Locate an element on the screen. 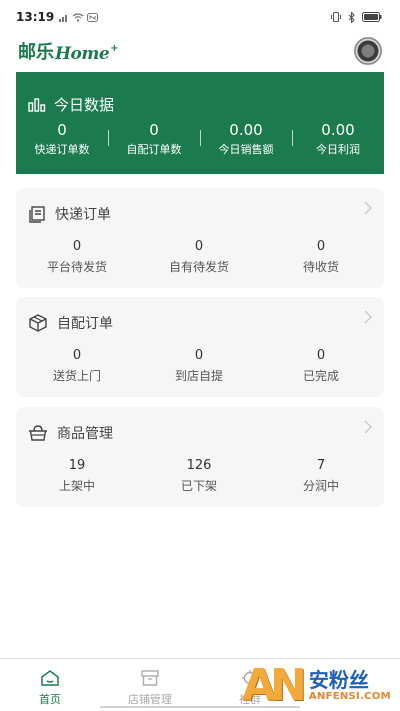 Image resolution: width=400 pixels, height=711 pixels. basket-icon is located at coordinates (38, 433).